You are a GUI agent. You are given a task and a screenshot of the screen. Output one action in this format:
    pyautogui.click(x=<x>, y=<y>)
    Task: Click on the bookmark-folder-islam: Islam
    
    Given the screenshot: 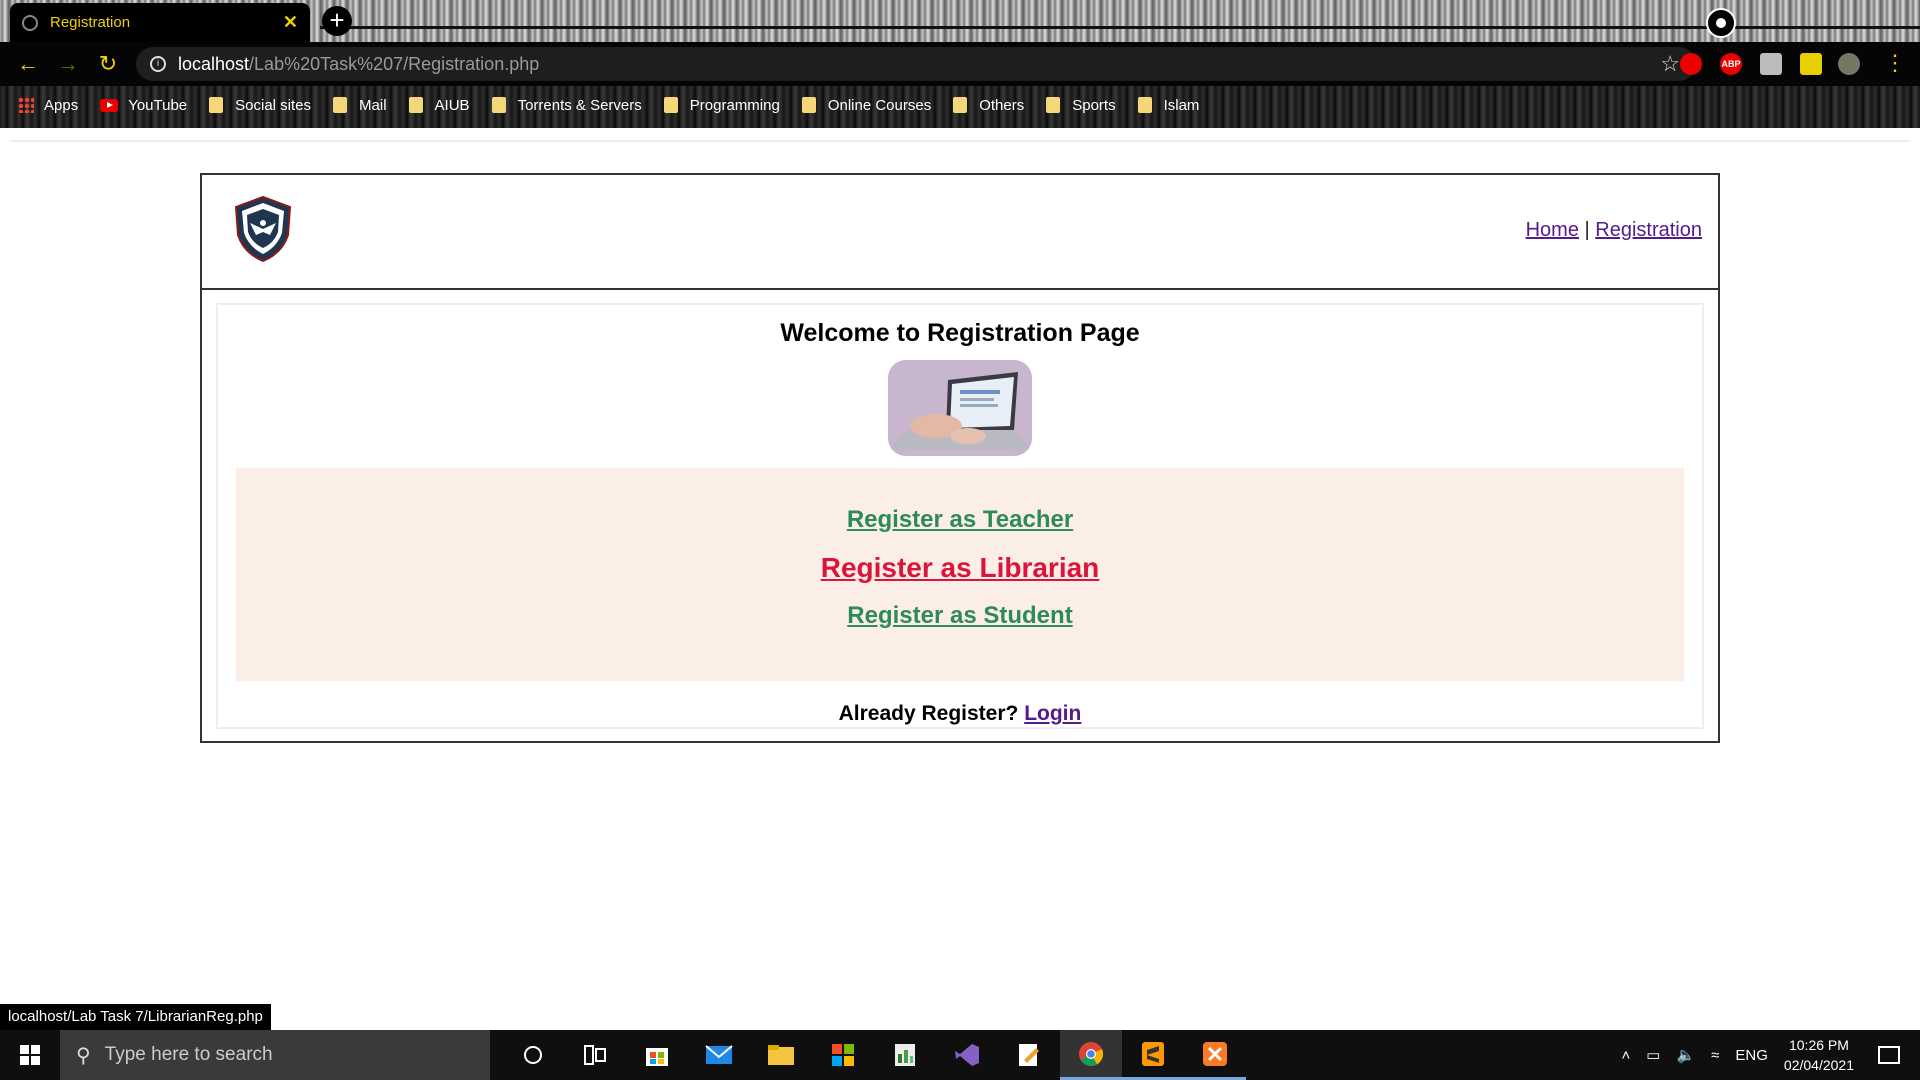 What is the action you would take?
    pyautogui.click(x=1168, y=105)
    